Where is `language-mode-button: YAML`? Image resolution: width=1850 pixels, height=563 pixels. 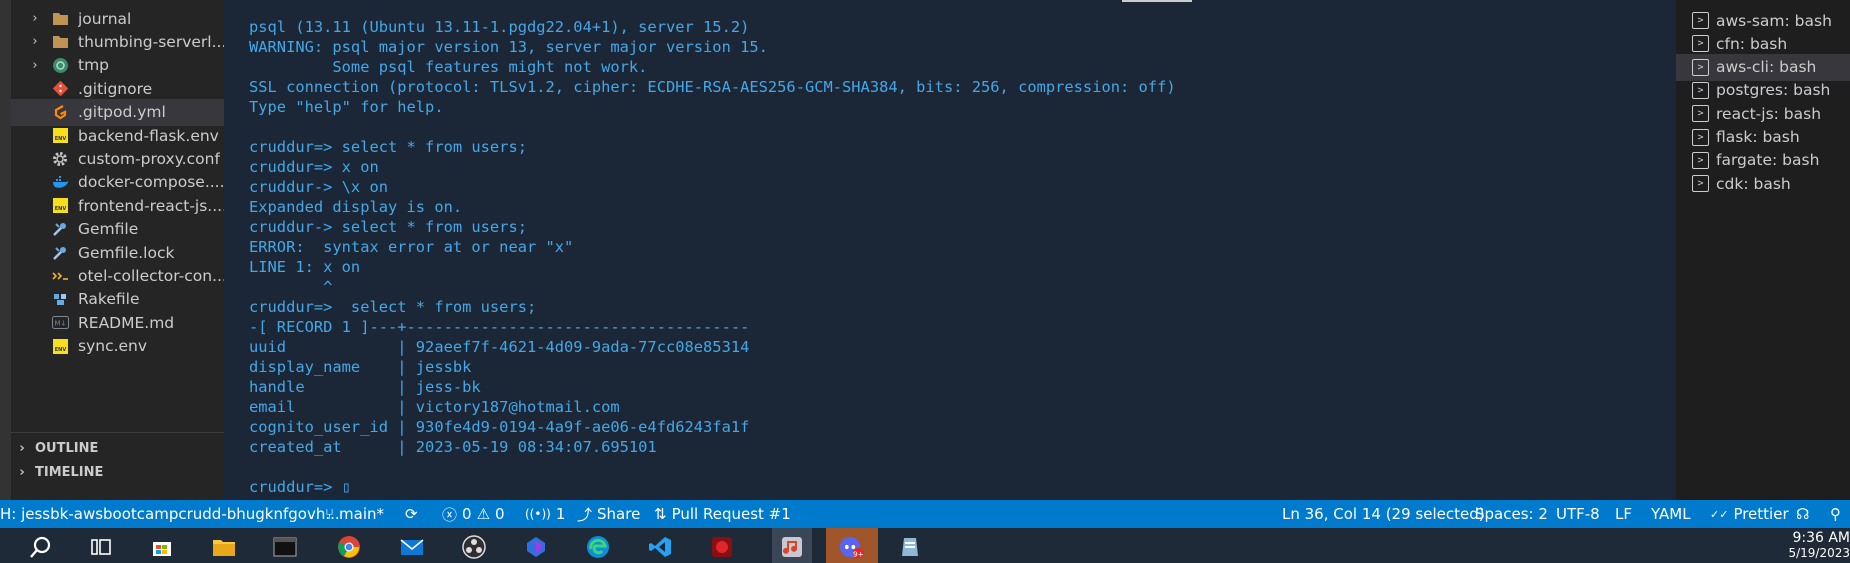
language-mode-button: YAML is located at coordinates (1671, 514).